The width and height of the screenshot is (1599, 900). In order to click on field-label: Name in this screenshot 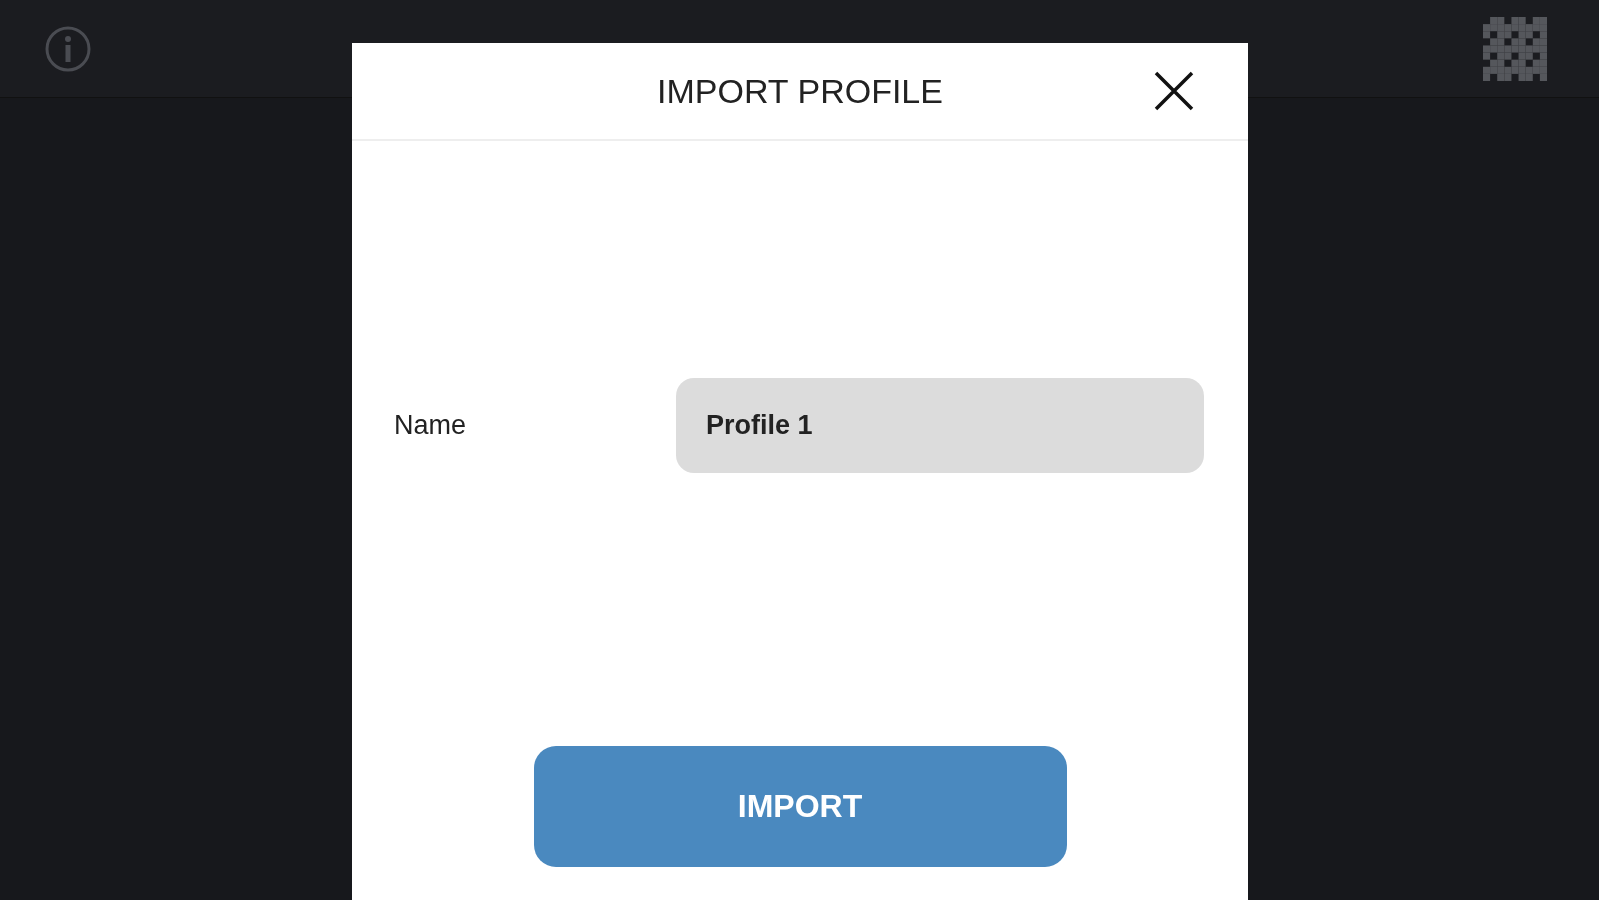, I will do `click(431, 425)`.